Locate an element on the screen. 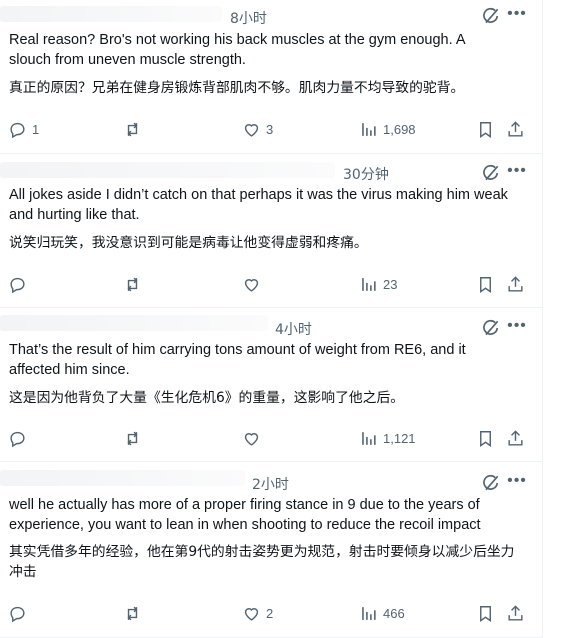 This screenshot has width=573, height=638. post-translation: 其实凭借多年的经验，他在第9代的射击姿势更为规范，射击时要倾身以减少后坐力冲击 is located at coordinates (262, 562).